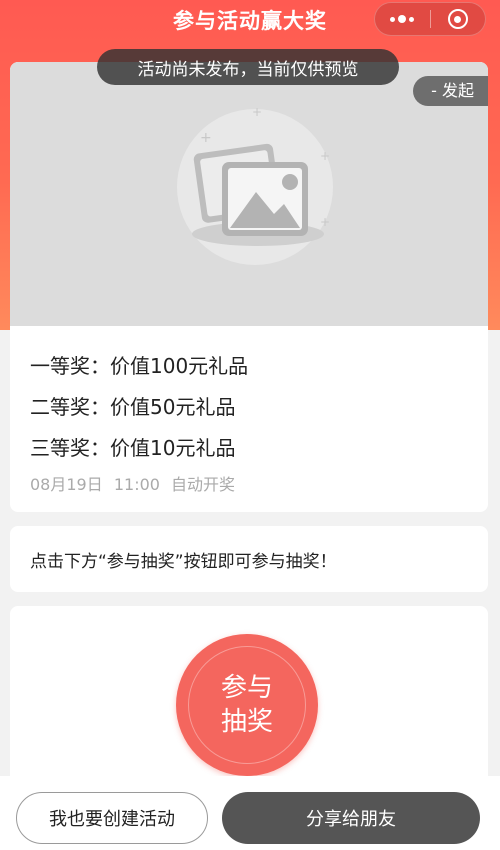 This screenshot has width=500, height=850. Describe the element at coordinates (450, 91) in the screenshot. I see `launcher-tag: - 发起` at that location.